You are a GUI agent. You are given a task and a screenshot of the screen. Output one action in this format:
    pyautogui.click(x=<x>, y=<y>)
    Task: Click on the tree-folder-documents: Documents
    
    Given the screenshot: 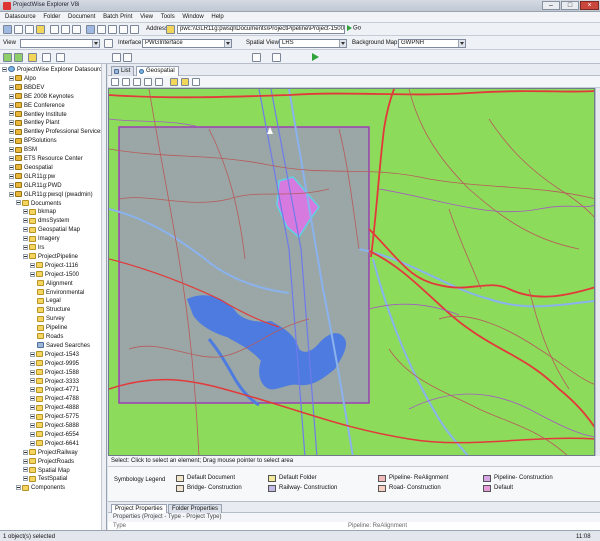 What is the action you would take?
    pyautogui.click(x=38, y=204)
    